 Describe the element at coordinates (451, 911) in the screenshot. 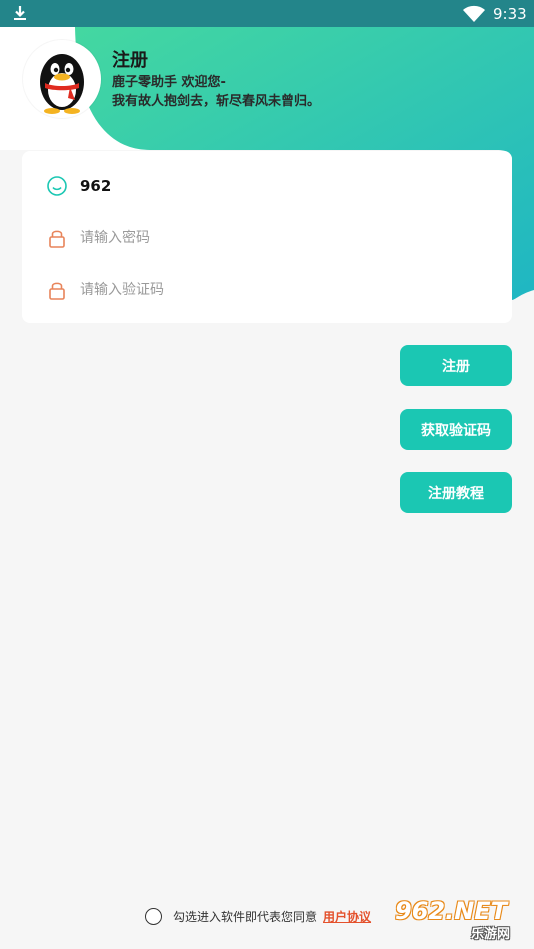

I see `watermark-main: 962.NET` at that location.